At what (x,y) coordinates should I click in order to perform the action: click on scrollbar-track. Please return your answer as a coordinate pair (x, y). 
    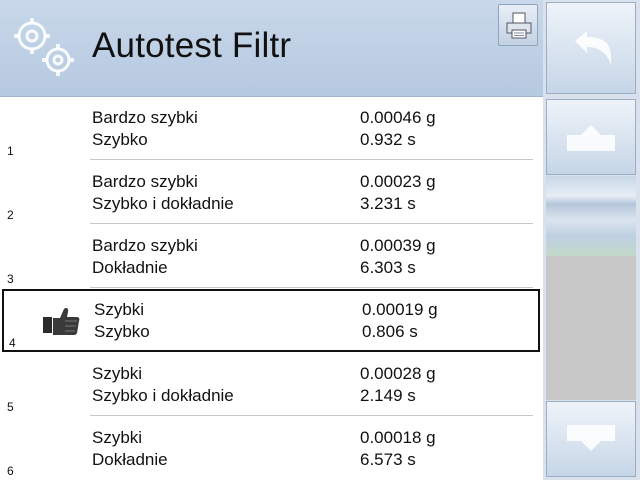
    Looking at the image, I should click on (591, 288).